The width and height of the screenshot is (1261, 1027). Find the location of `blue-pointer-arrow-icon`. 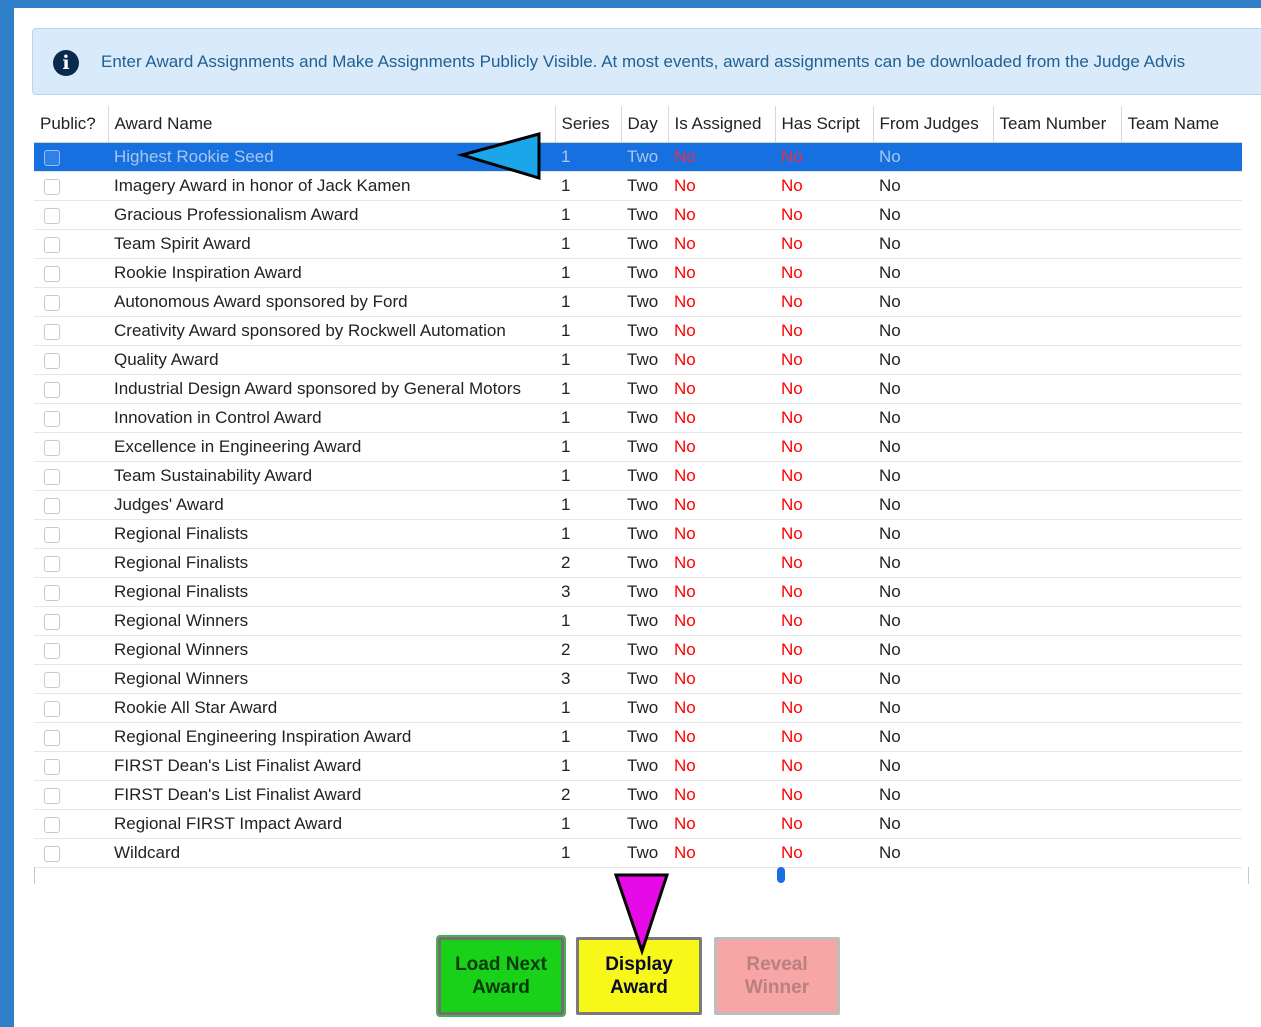

blue-pointer-arrow-icon is located at coordinates (498, 156).